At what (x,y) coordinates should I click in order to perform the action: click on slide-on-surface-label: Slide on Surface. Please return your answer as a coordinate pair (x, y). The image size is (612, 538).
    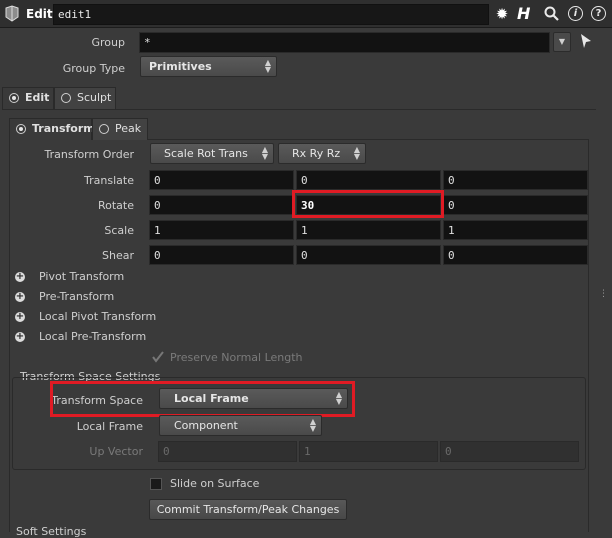
    Looking at the image, I should click on (215, 483).